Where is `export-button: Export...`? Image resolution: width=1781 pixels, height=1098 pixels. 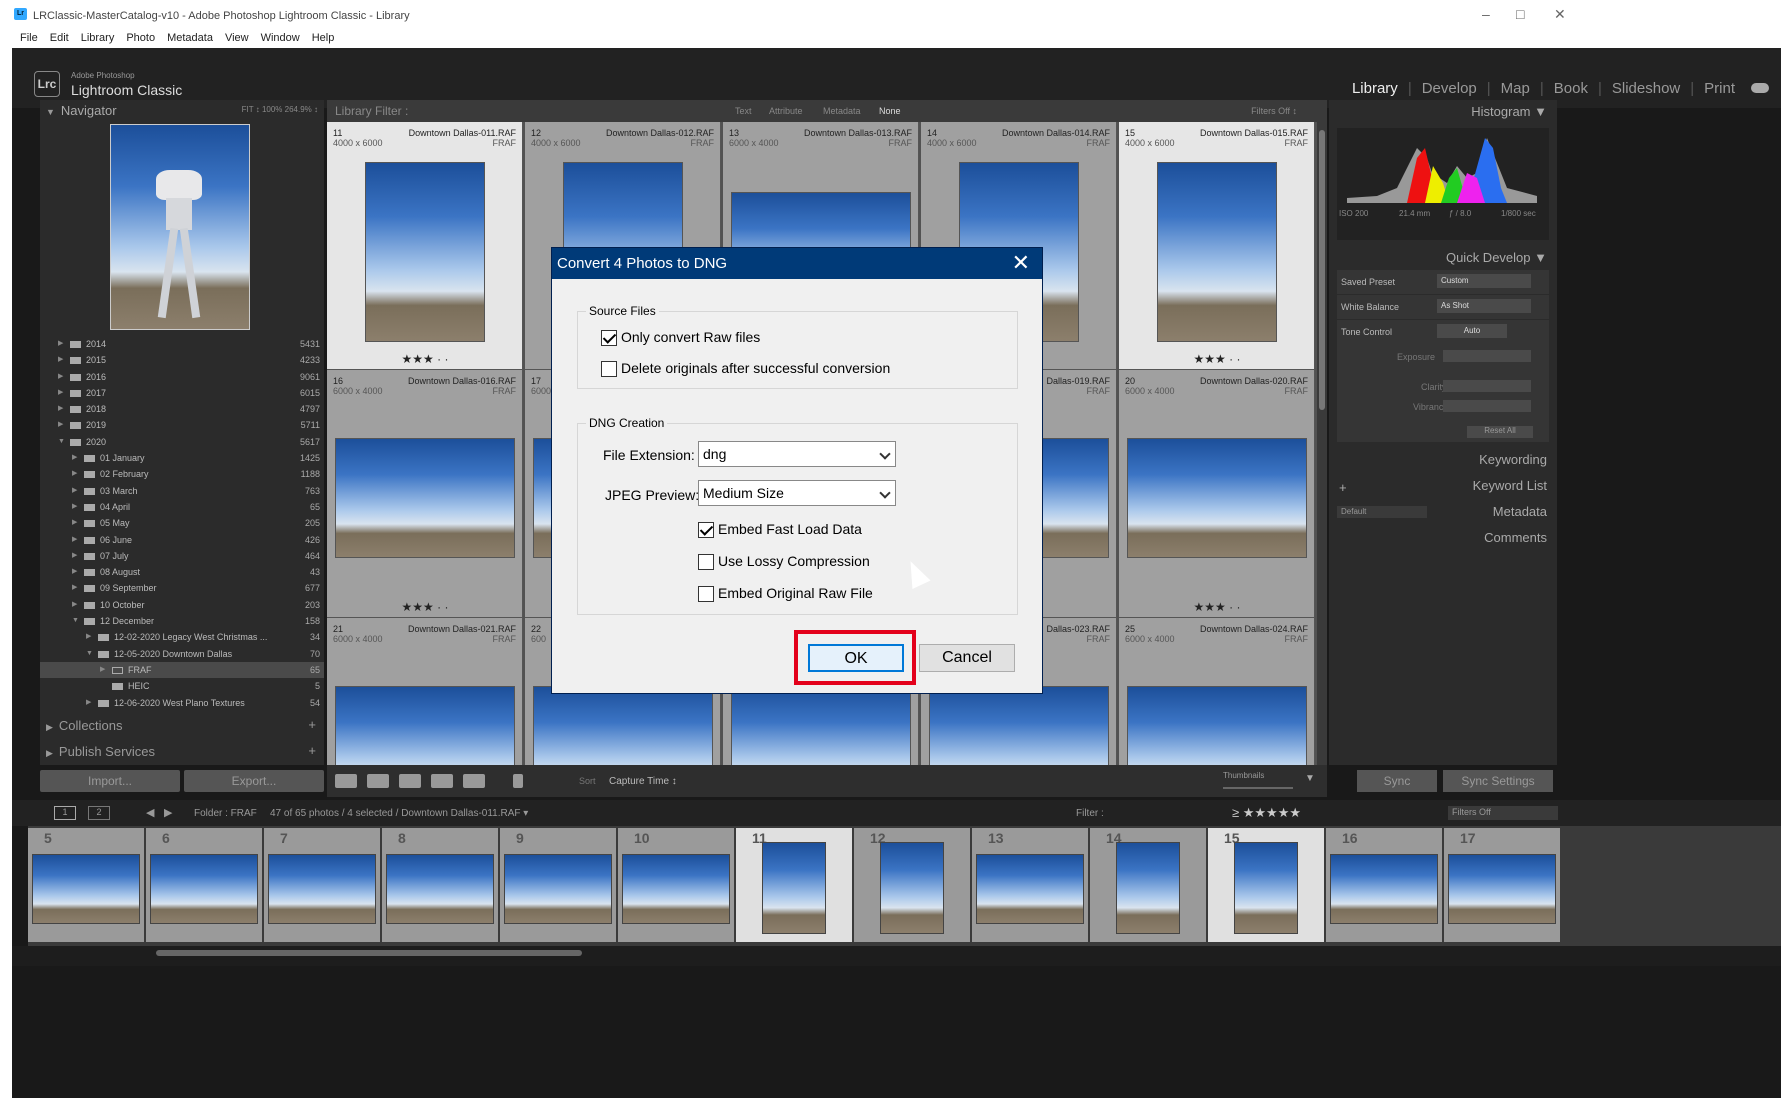 export-button: Export... is located at coordinates (254, 781).